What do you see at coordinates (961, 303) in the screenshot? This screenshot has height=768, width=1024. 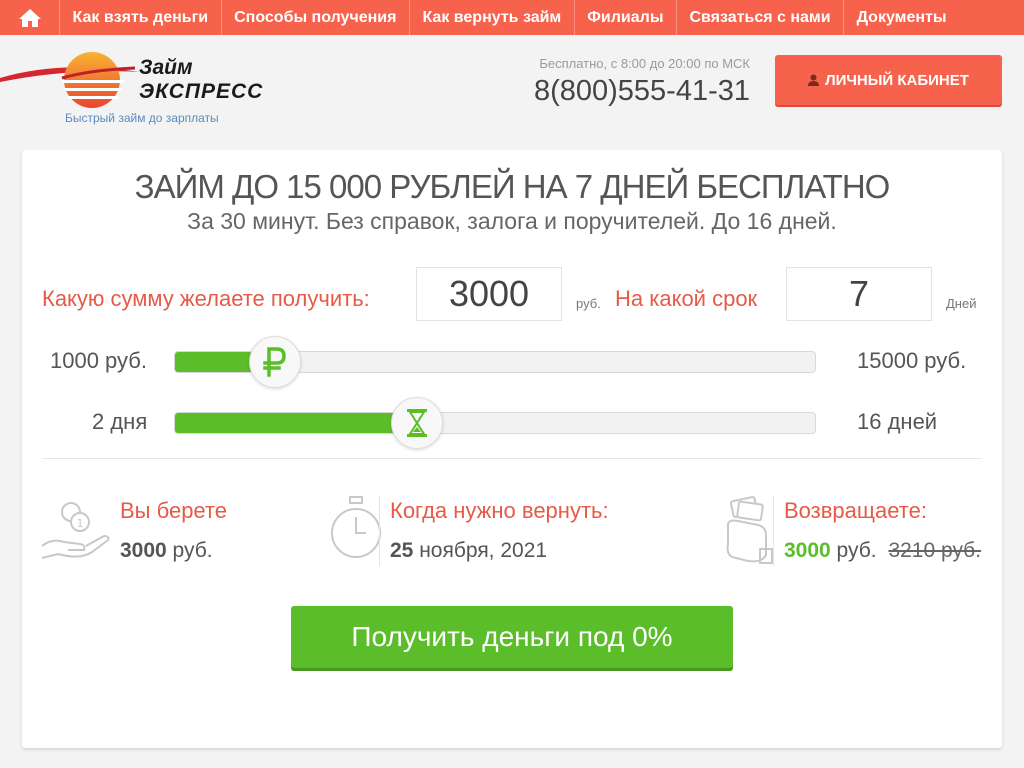 I see `term-unit: Дней` at bounding box center [961, 303].